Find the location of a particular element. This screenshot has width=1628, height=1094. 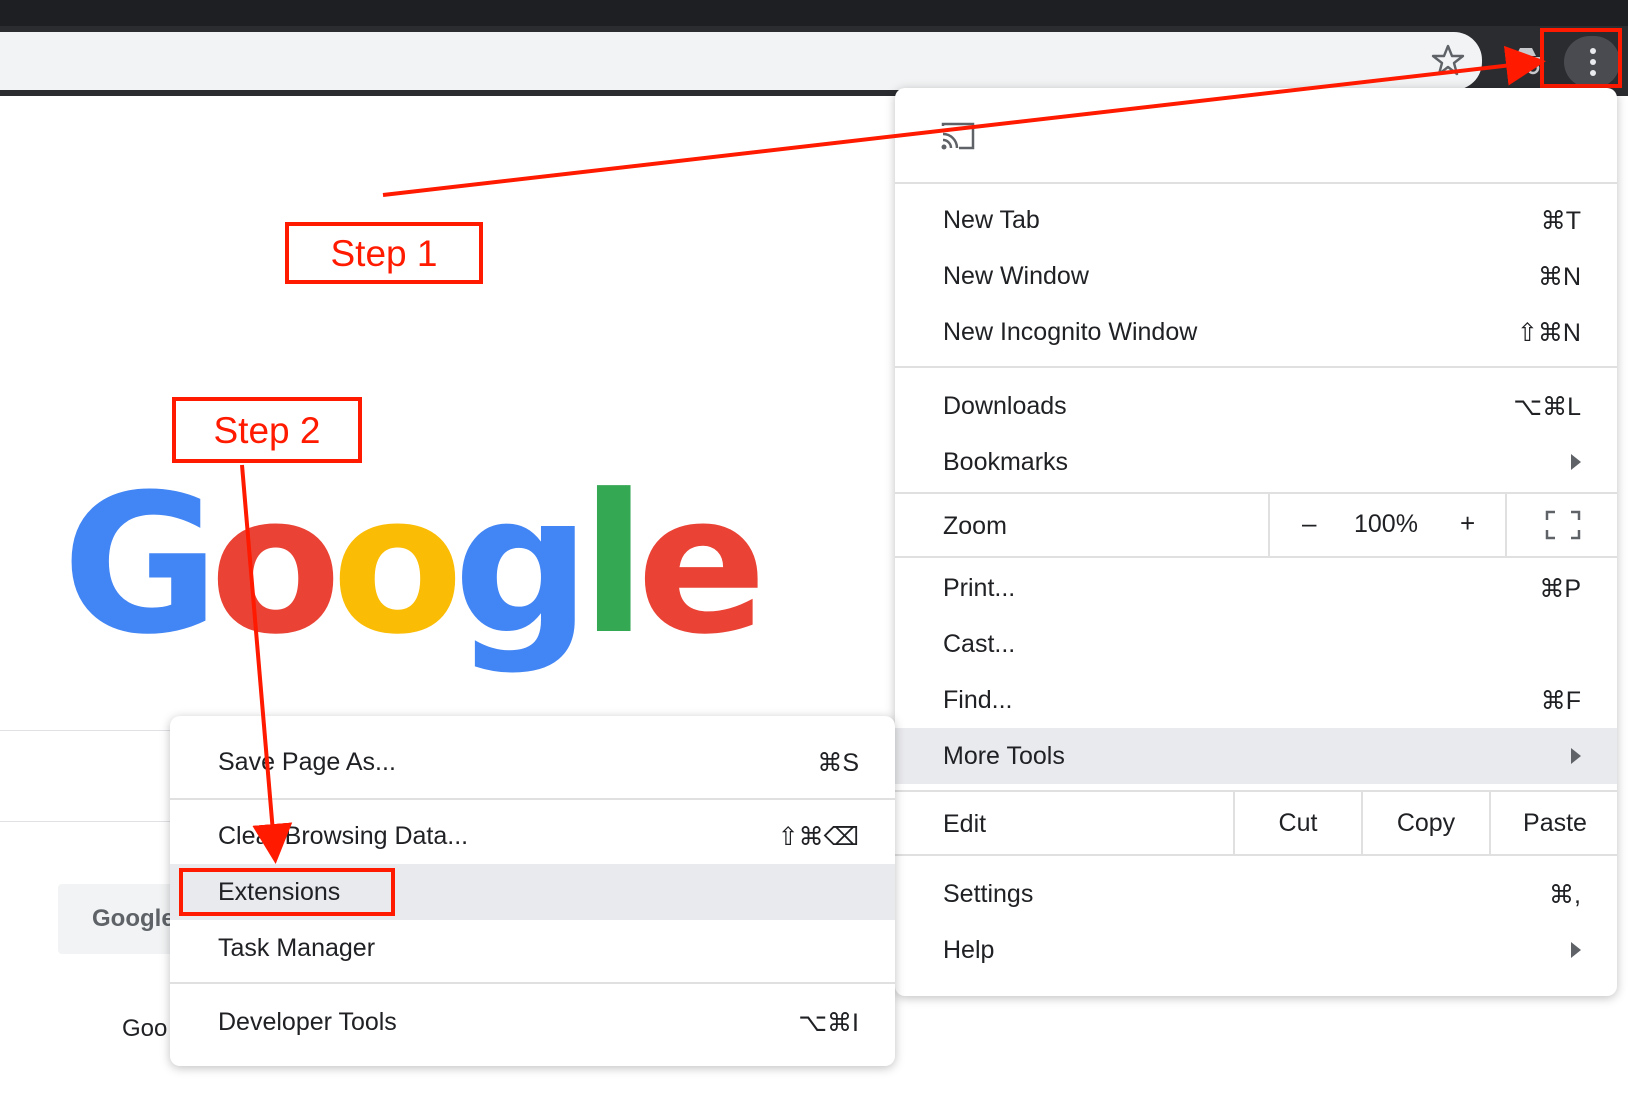

menu-item-label: Settings is located at coordinates (988, 894).